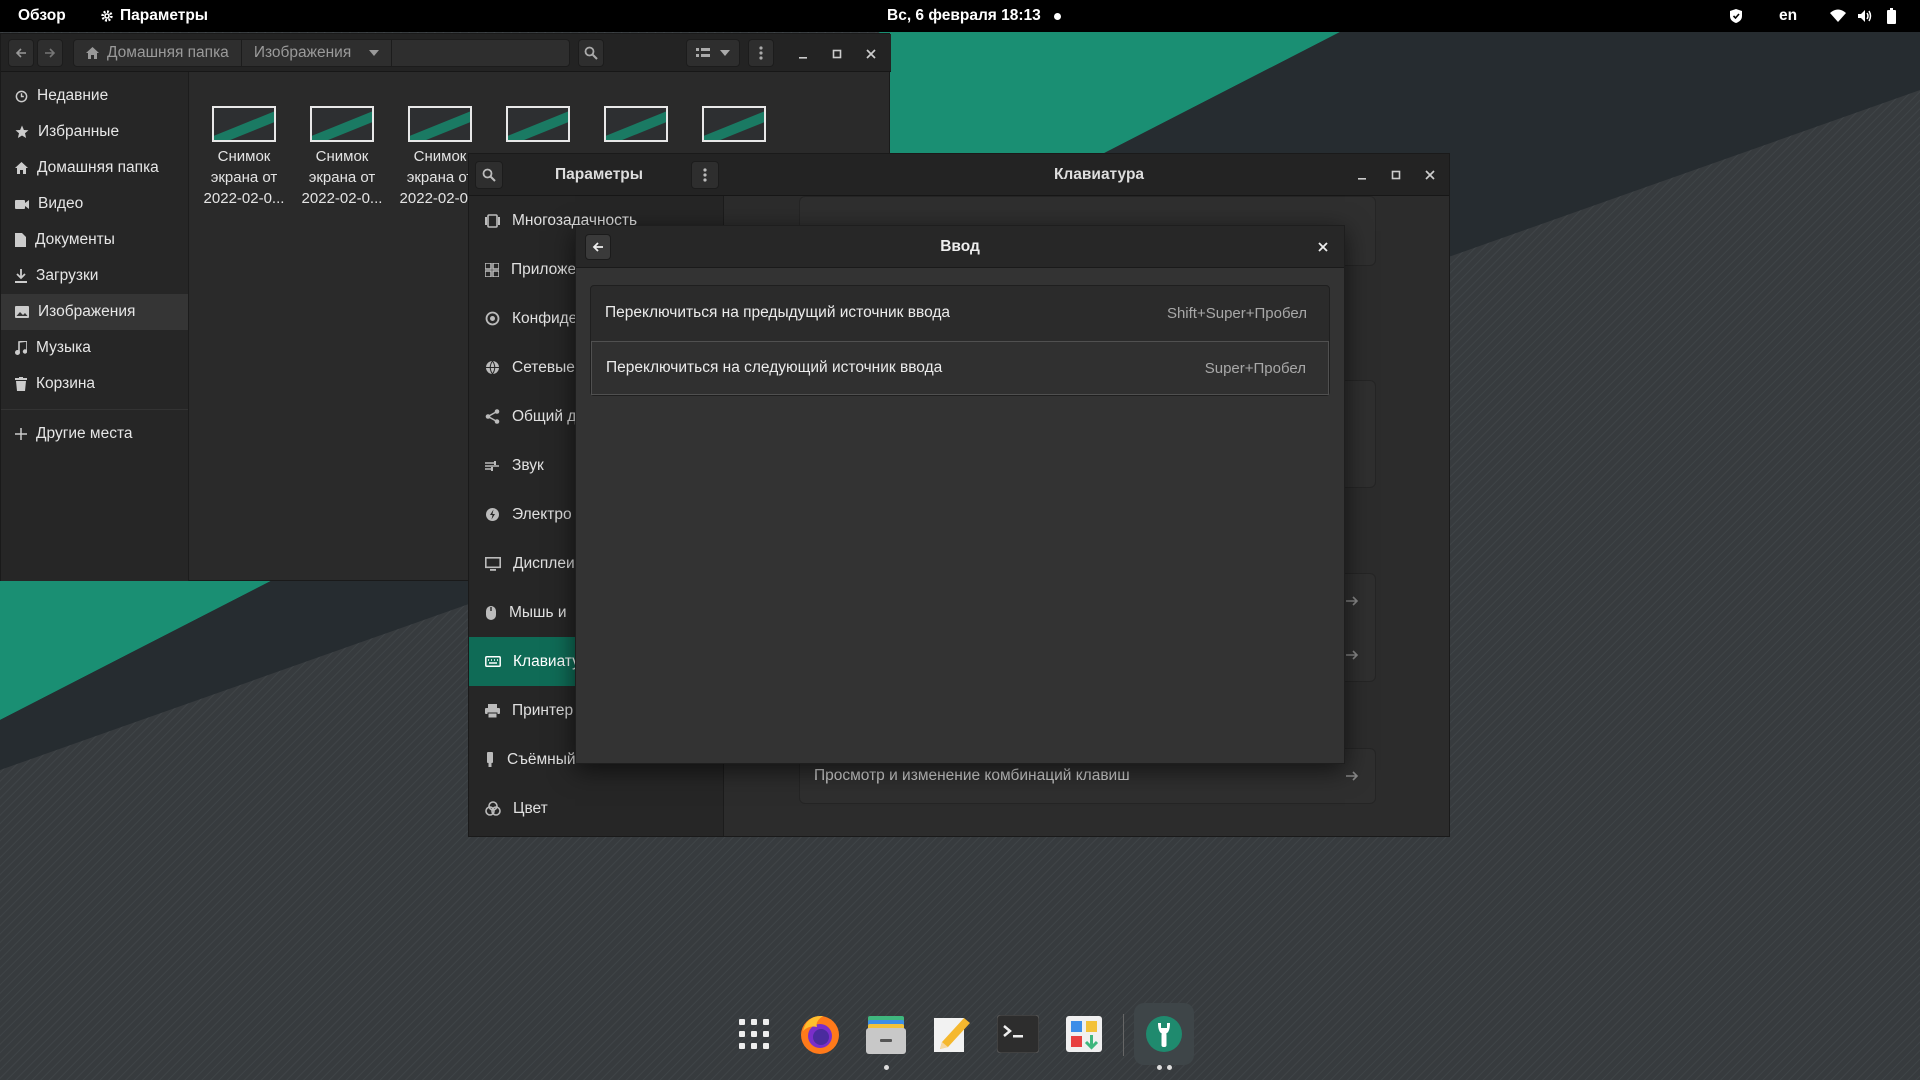 The height and width of the screenshot is (1080, 1920). I want to click on sidebar-item-music: Музыка, so click(94, 348).